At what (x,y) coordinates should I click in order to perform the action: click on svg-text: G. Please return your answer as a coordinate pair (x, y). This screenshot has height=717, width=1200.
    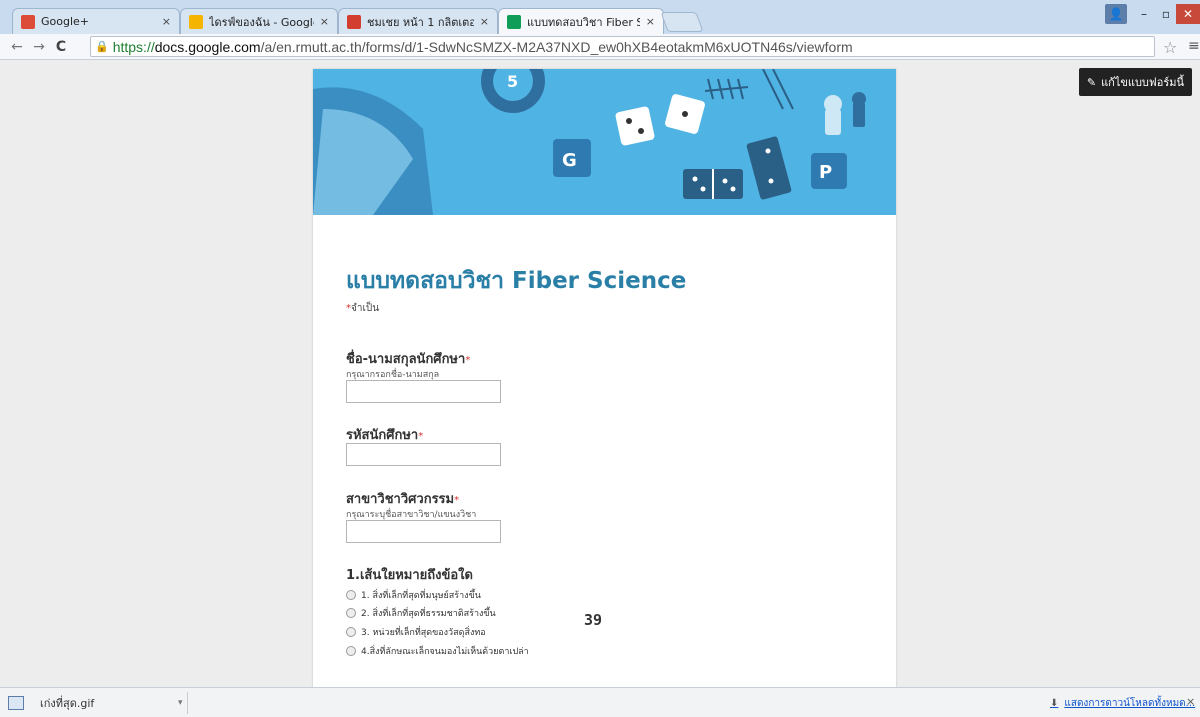
    Looking at the image, I should click on (569, 160).